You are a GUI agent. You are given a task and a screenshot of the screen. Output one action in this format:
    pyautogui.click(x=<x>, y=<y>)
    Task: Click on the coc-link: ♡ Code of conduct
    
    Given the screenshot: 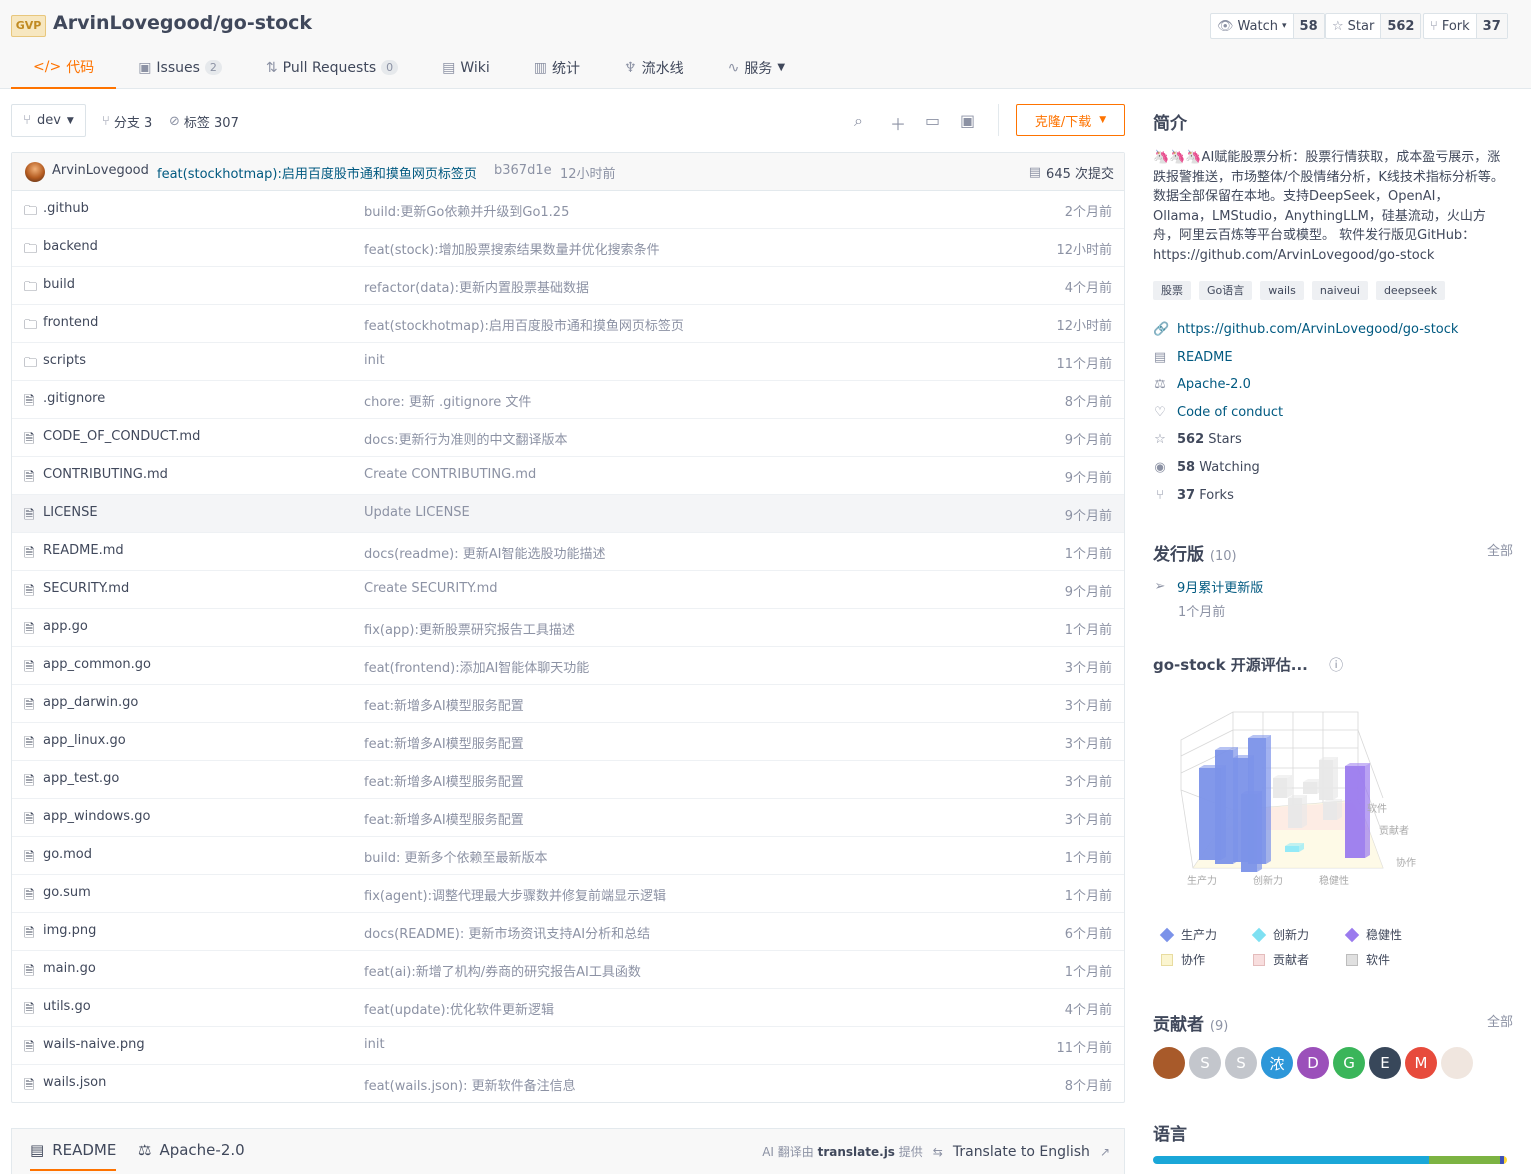 What is the action you would take?
    pyautogui.click(x=1218, y=412)
    